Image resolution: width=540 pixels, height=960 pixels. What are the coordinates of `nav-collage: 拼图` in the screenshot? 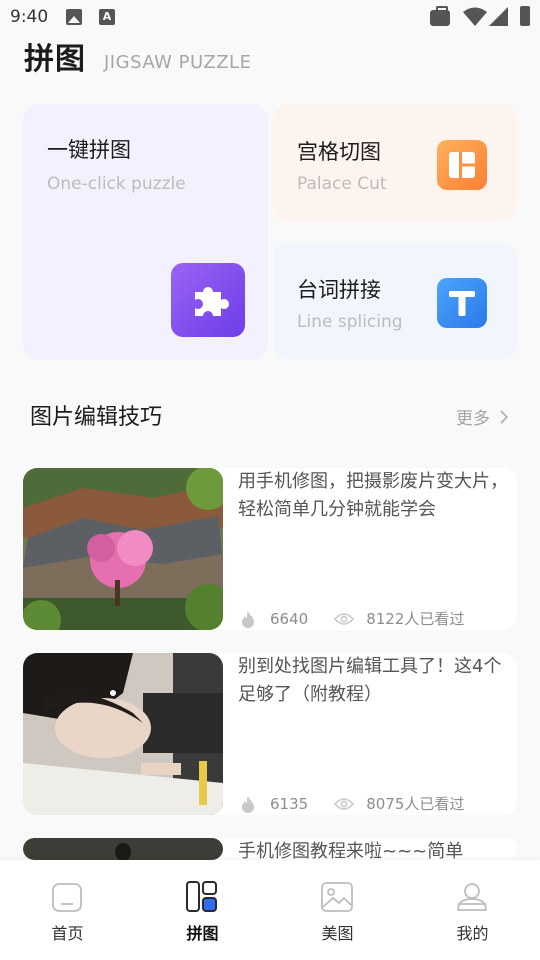 It's located at (202, 910).